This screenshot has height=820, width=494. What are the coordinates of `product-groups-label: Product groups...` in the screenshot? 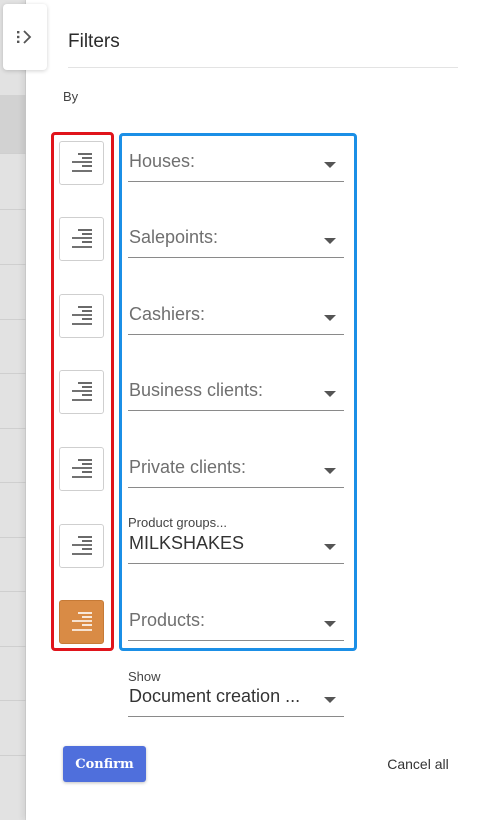 It's located at (177, 522).